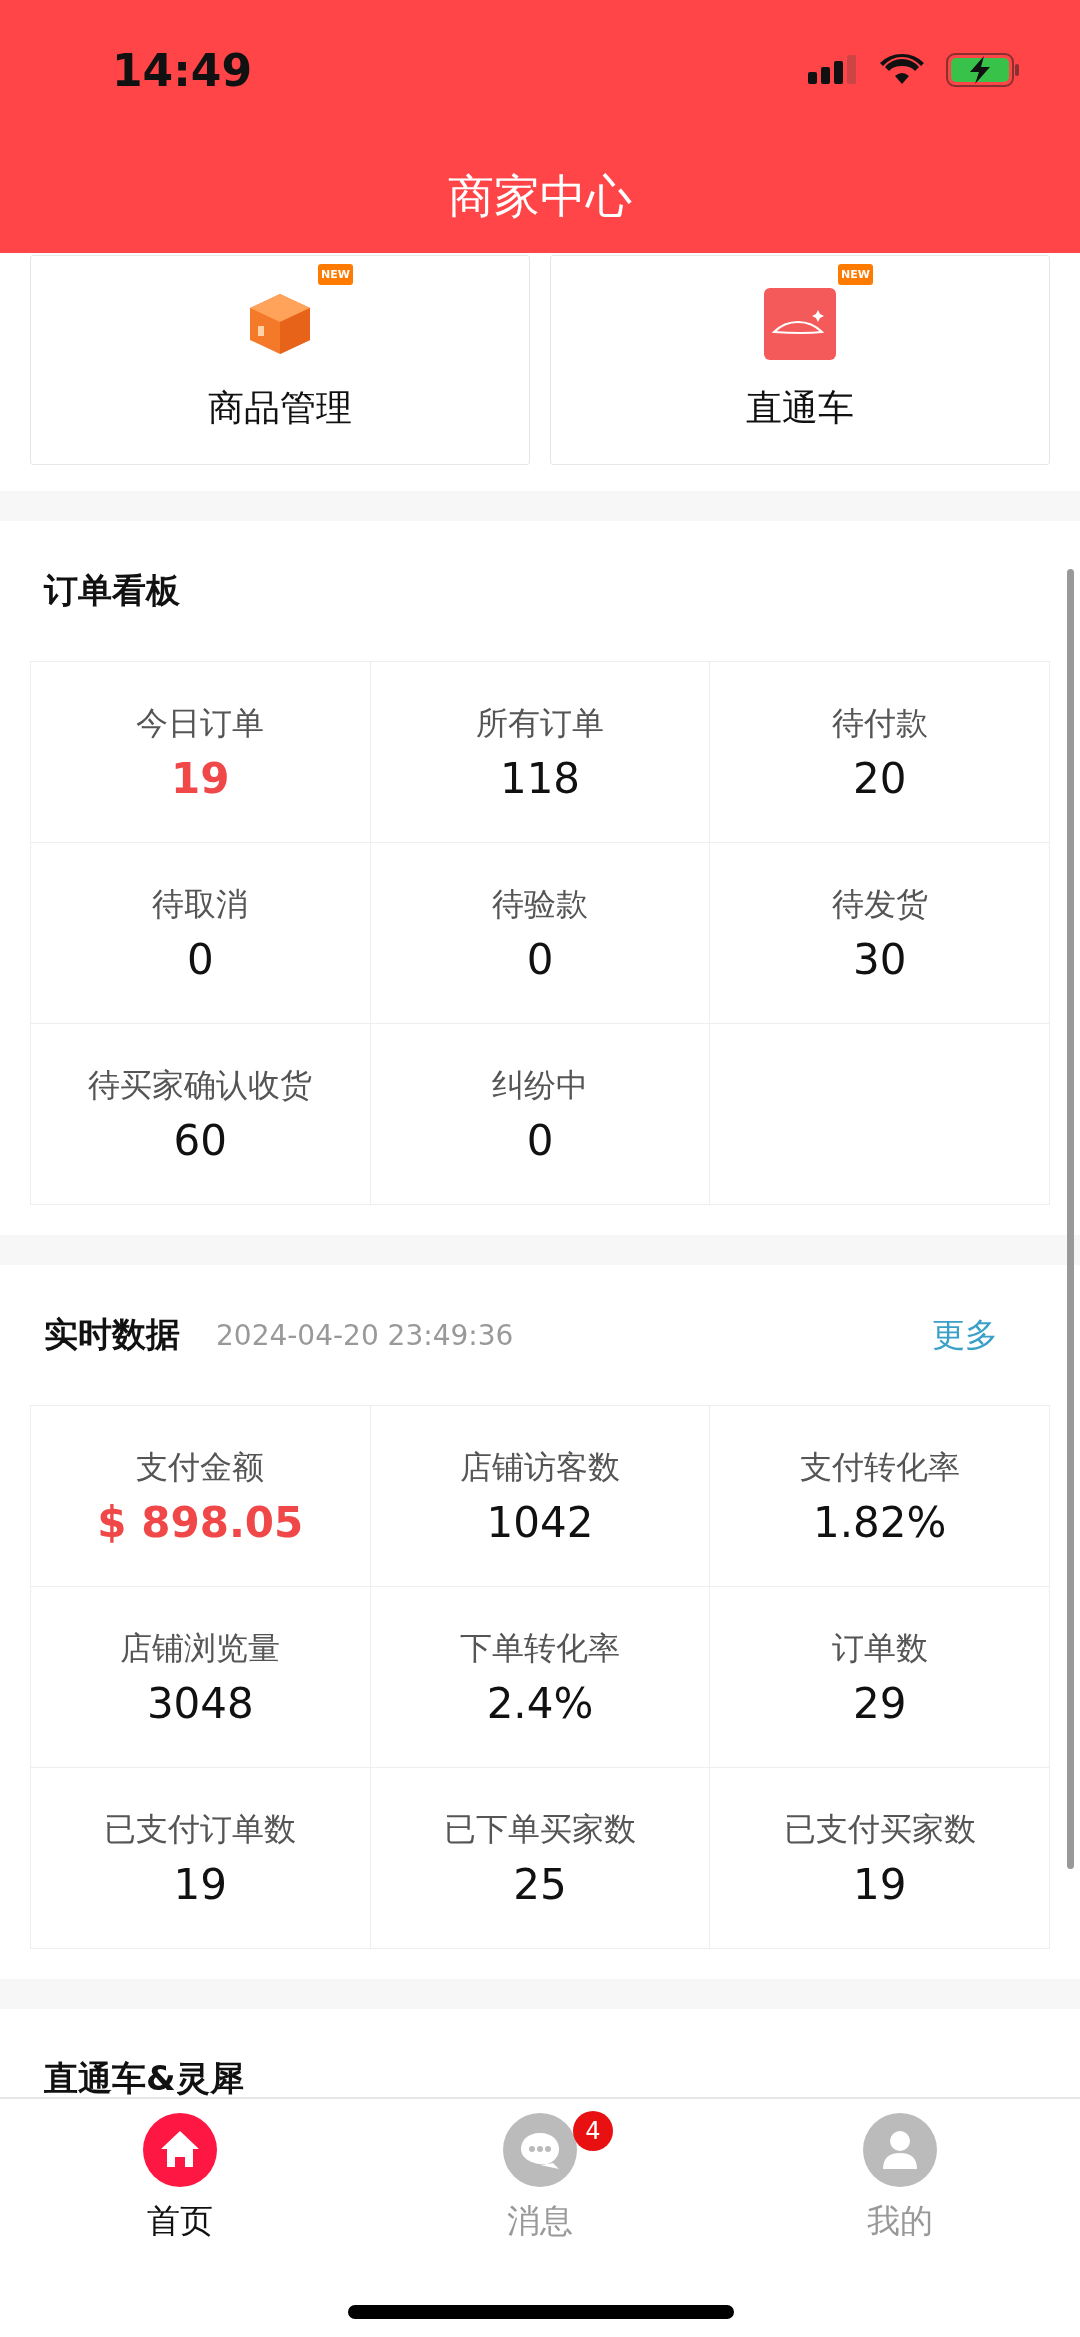 This screenshot has height=2337, width=1080. What do you see at coordinates (540, 2221) in the screenshot?
I see `tab-label: 消息` at bounding box center [540, 2221].